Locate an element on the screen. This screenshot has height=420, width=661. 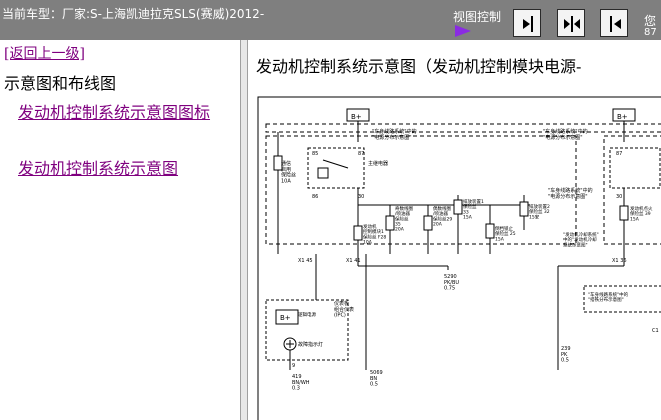
back-link: [返回上一级] is located at coordinates (44, 53).